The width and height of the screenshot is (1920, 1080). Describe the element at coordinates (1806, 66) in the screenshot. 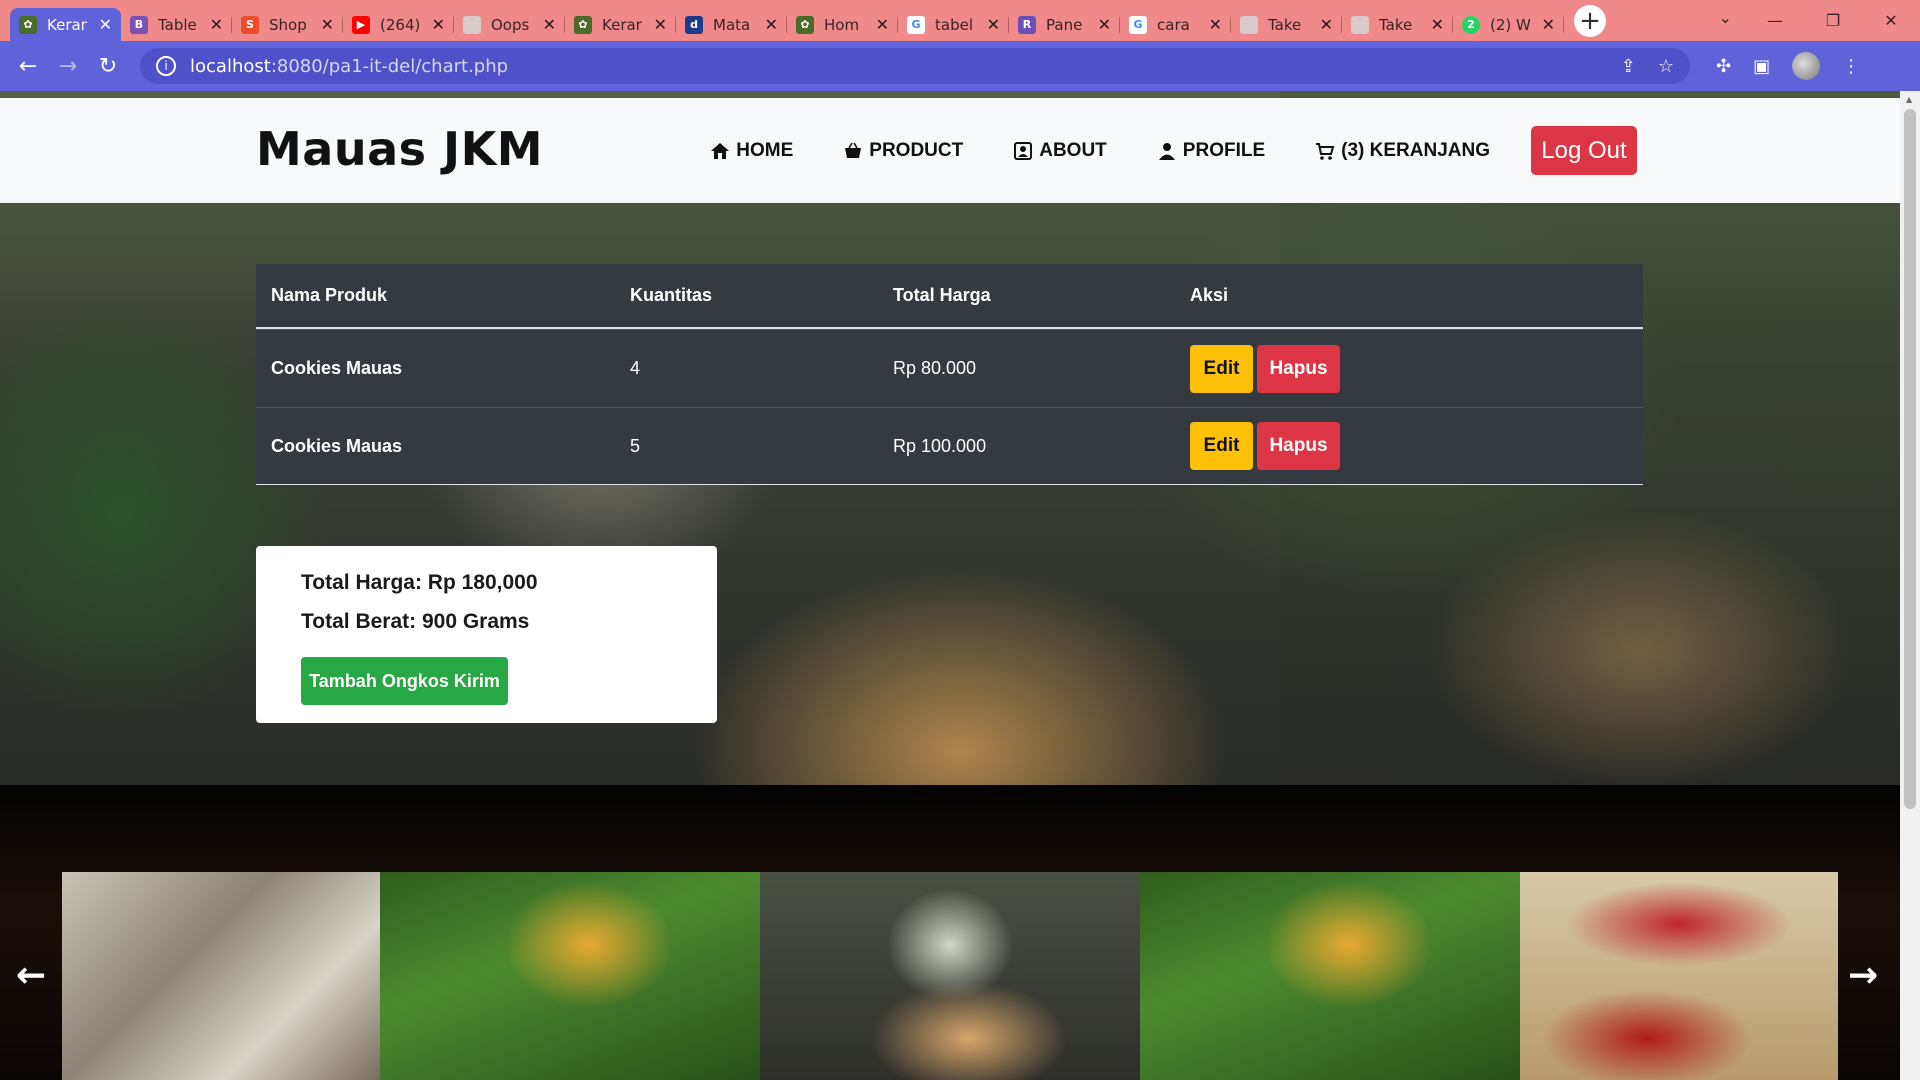

I see `profile-avatar` at that location.